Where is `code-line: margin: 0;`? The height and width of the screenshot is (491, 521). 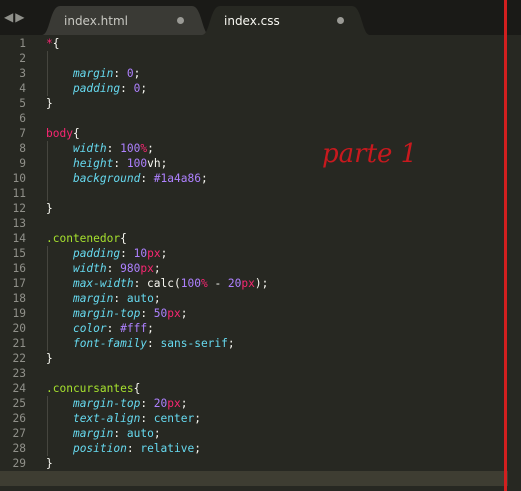
code-line: margin: 0; is located at coordinates (273, 73).